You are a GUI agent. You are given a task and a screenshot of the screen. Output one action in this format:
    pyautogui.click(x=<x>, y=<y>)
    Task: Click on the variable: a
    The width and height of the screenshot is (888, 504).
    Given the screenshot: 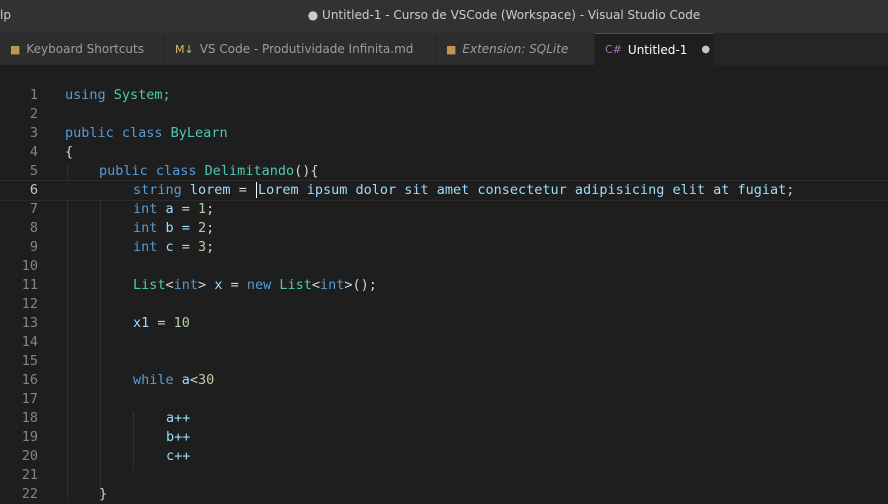 What is the action you would take?
    pyautogui.click(x=181, y=380)
    